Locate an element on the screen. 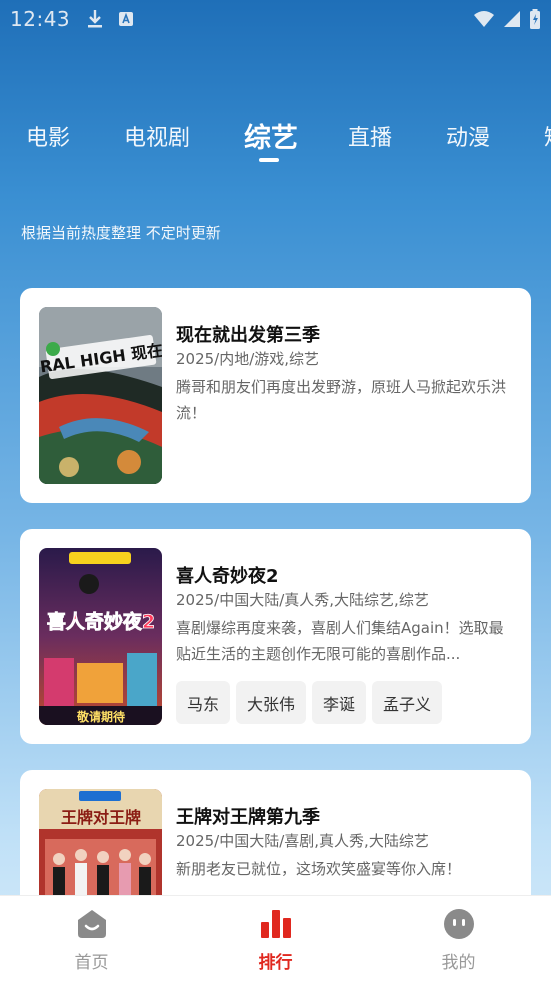 The width and height of the screenshot is (551, 981). show-poster: NATURAL HIGH 现在就出发 is located at coordinates (100, 395).